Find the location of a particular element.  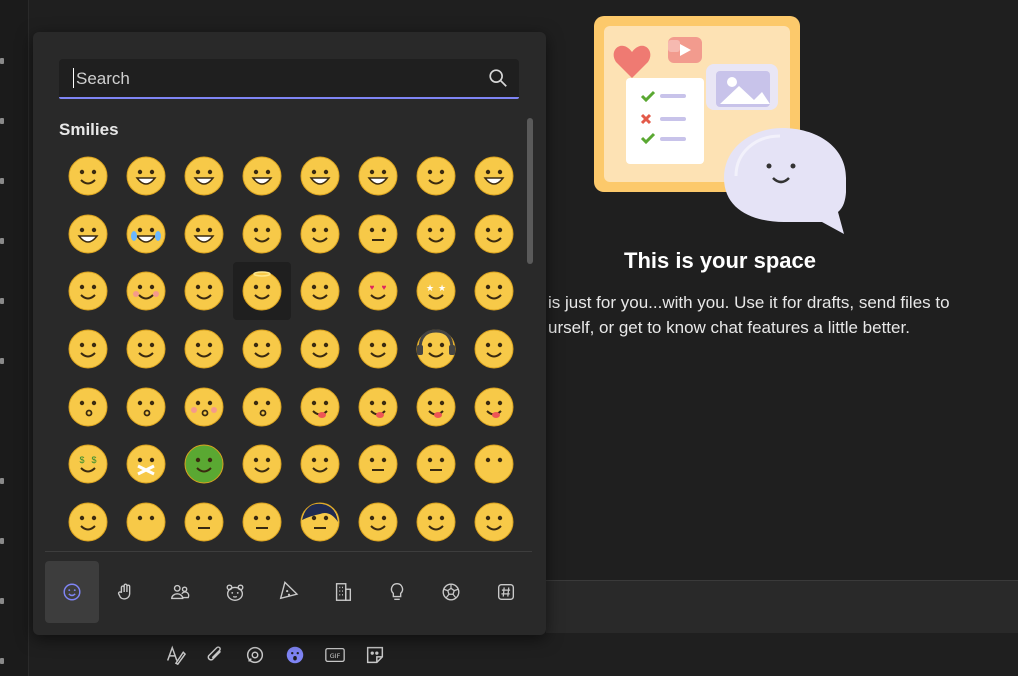

emoji-money-mouth: $ $ is located at coordinates (88, 464).